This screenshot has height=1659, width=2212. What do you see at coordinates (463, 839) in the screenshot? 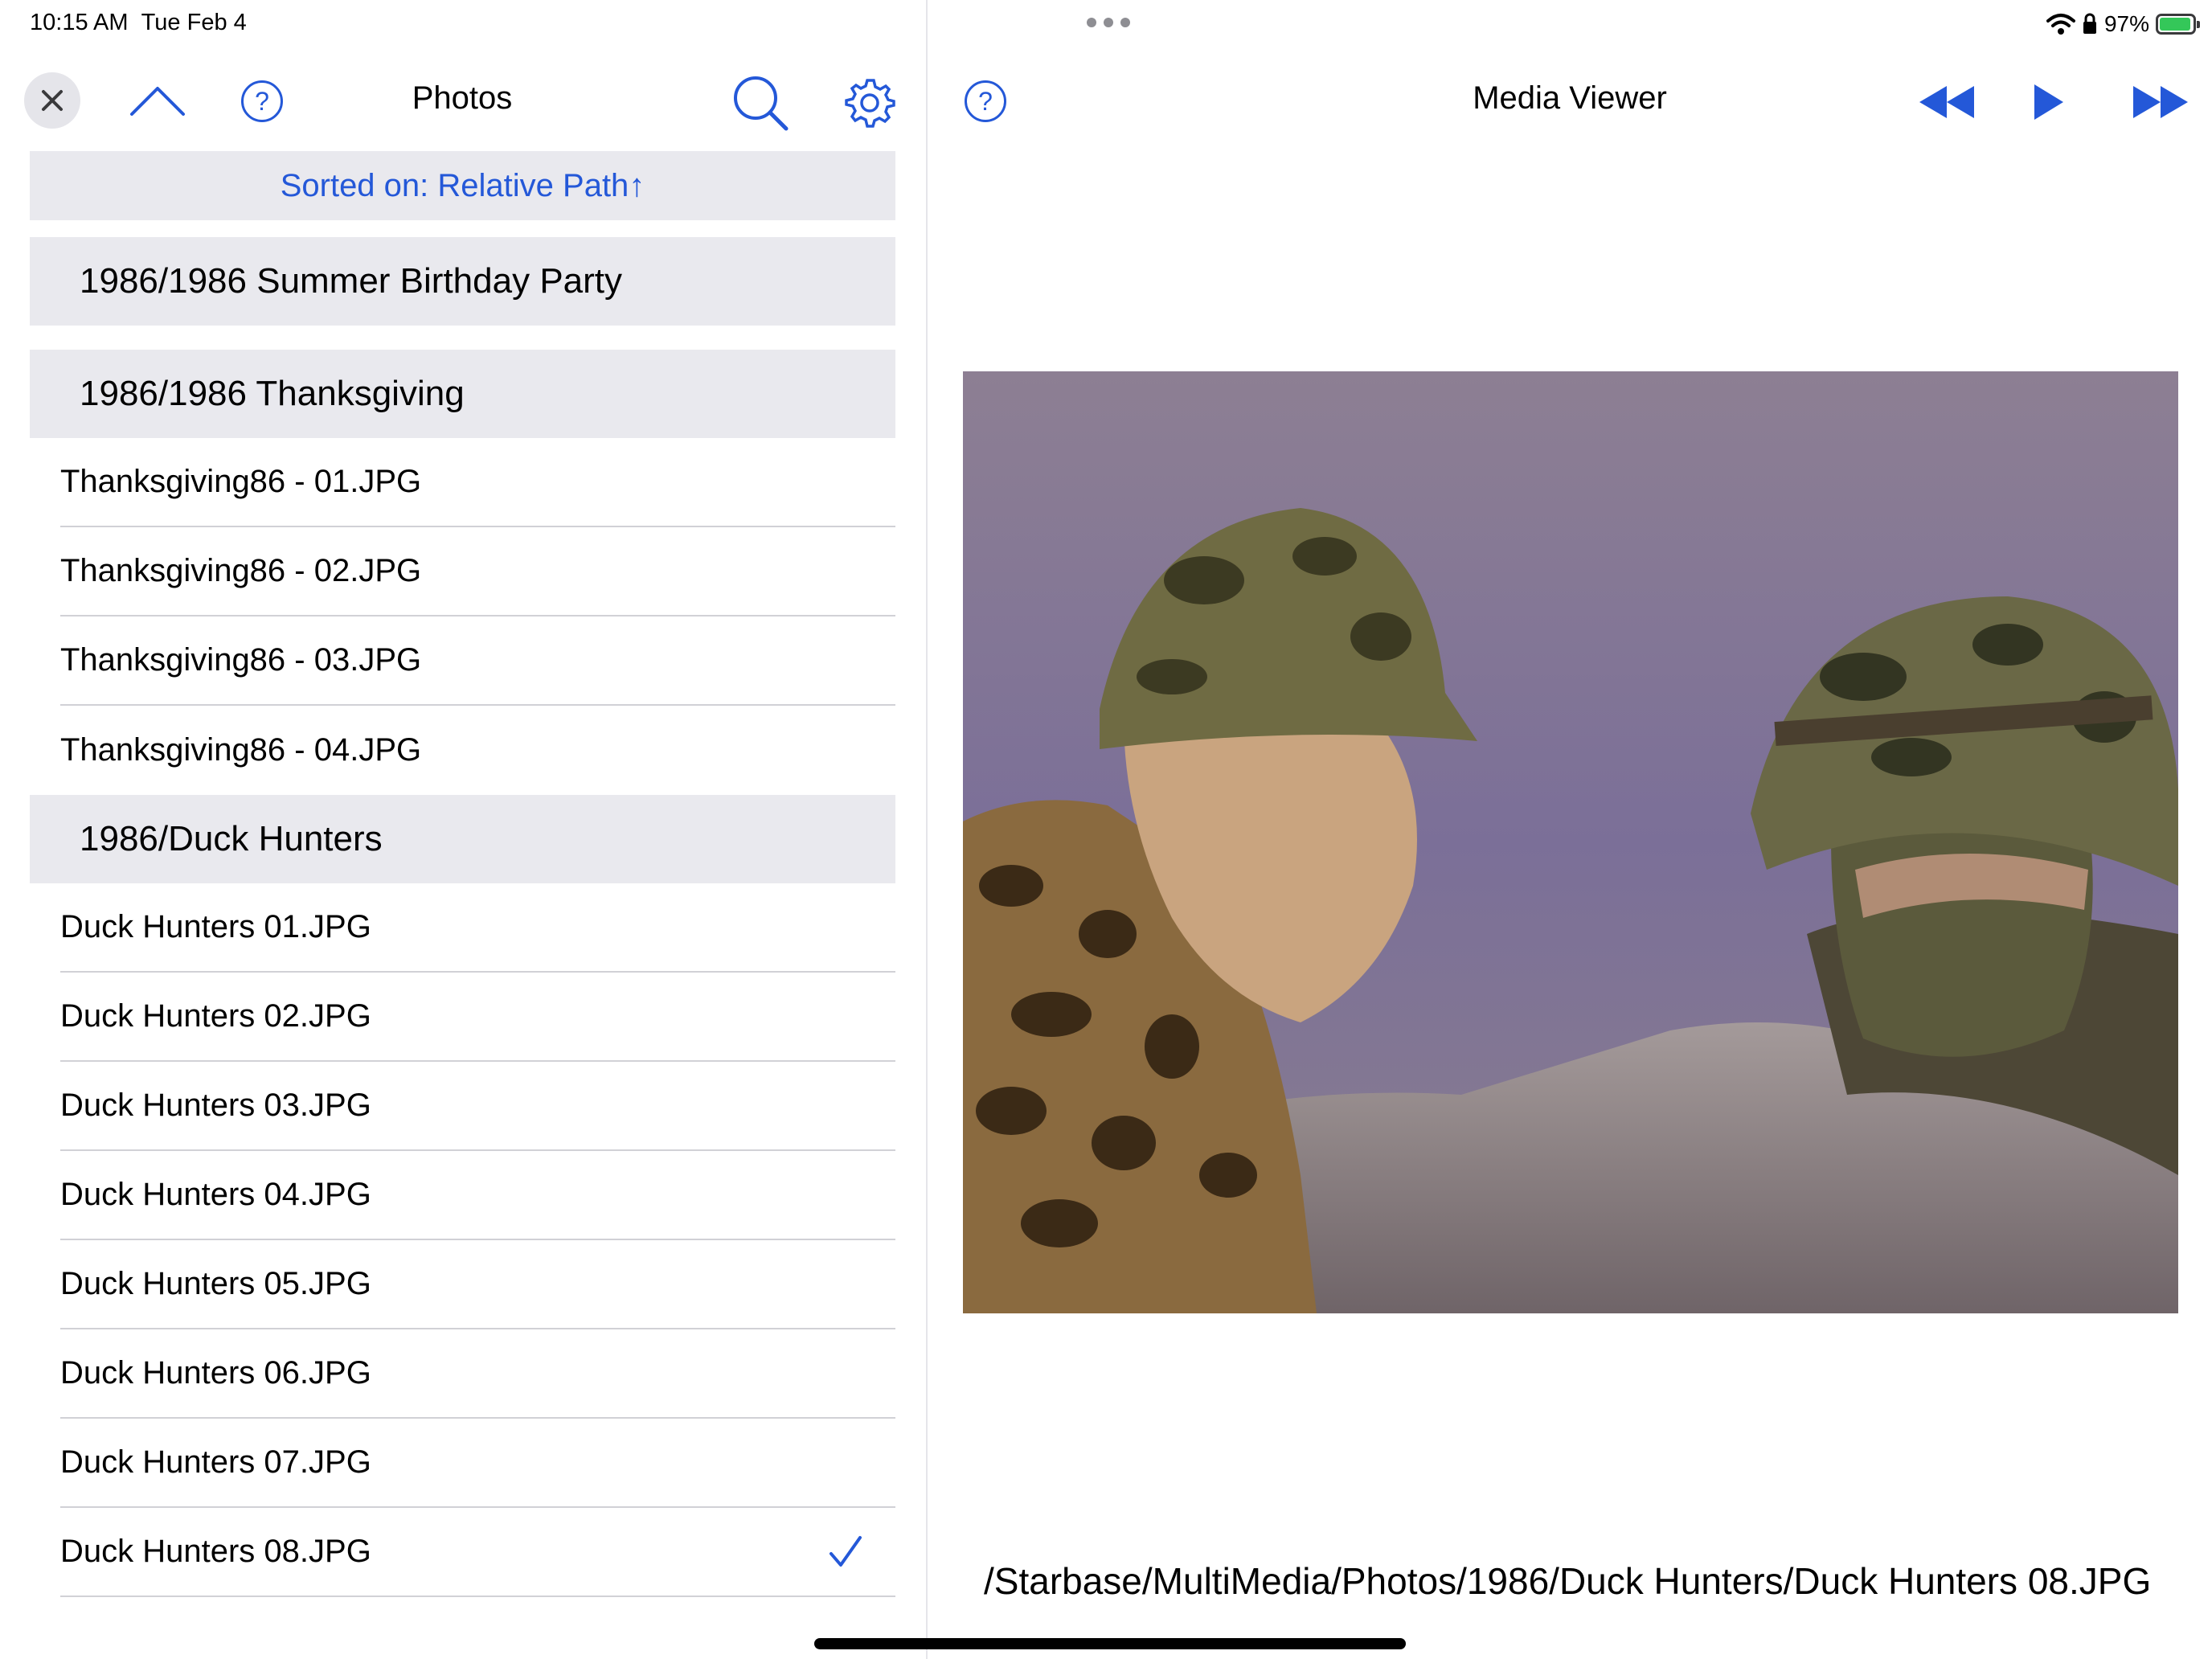
I see `section-header: 1986/Duck Hunters` at bounding box center [463, 839].